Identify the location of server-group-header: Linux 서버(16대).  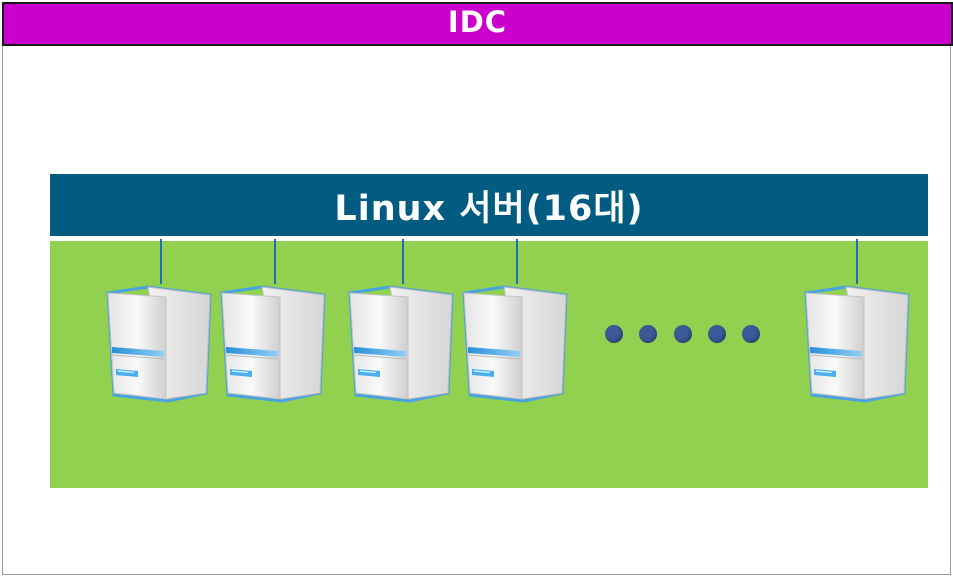
(489, 205).